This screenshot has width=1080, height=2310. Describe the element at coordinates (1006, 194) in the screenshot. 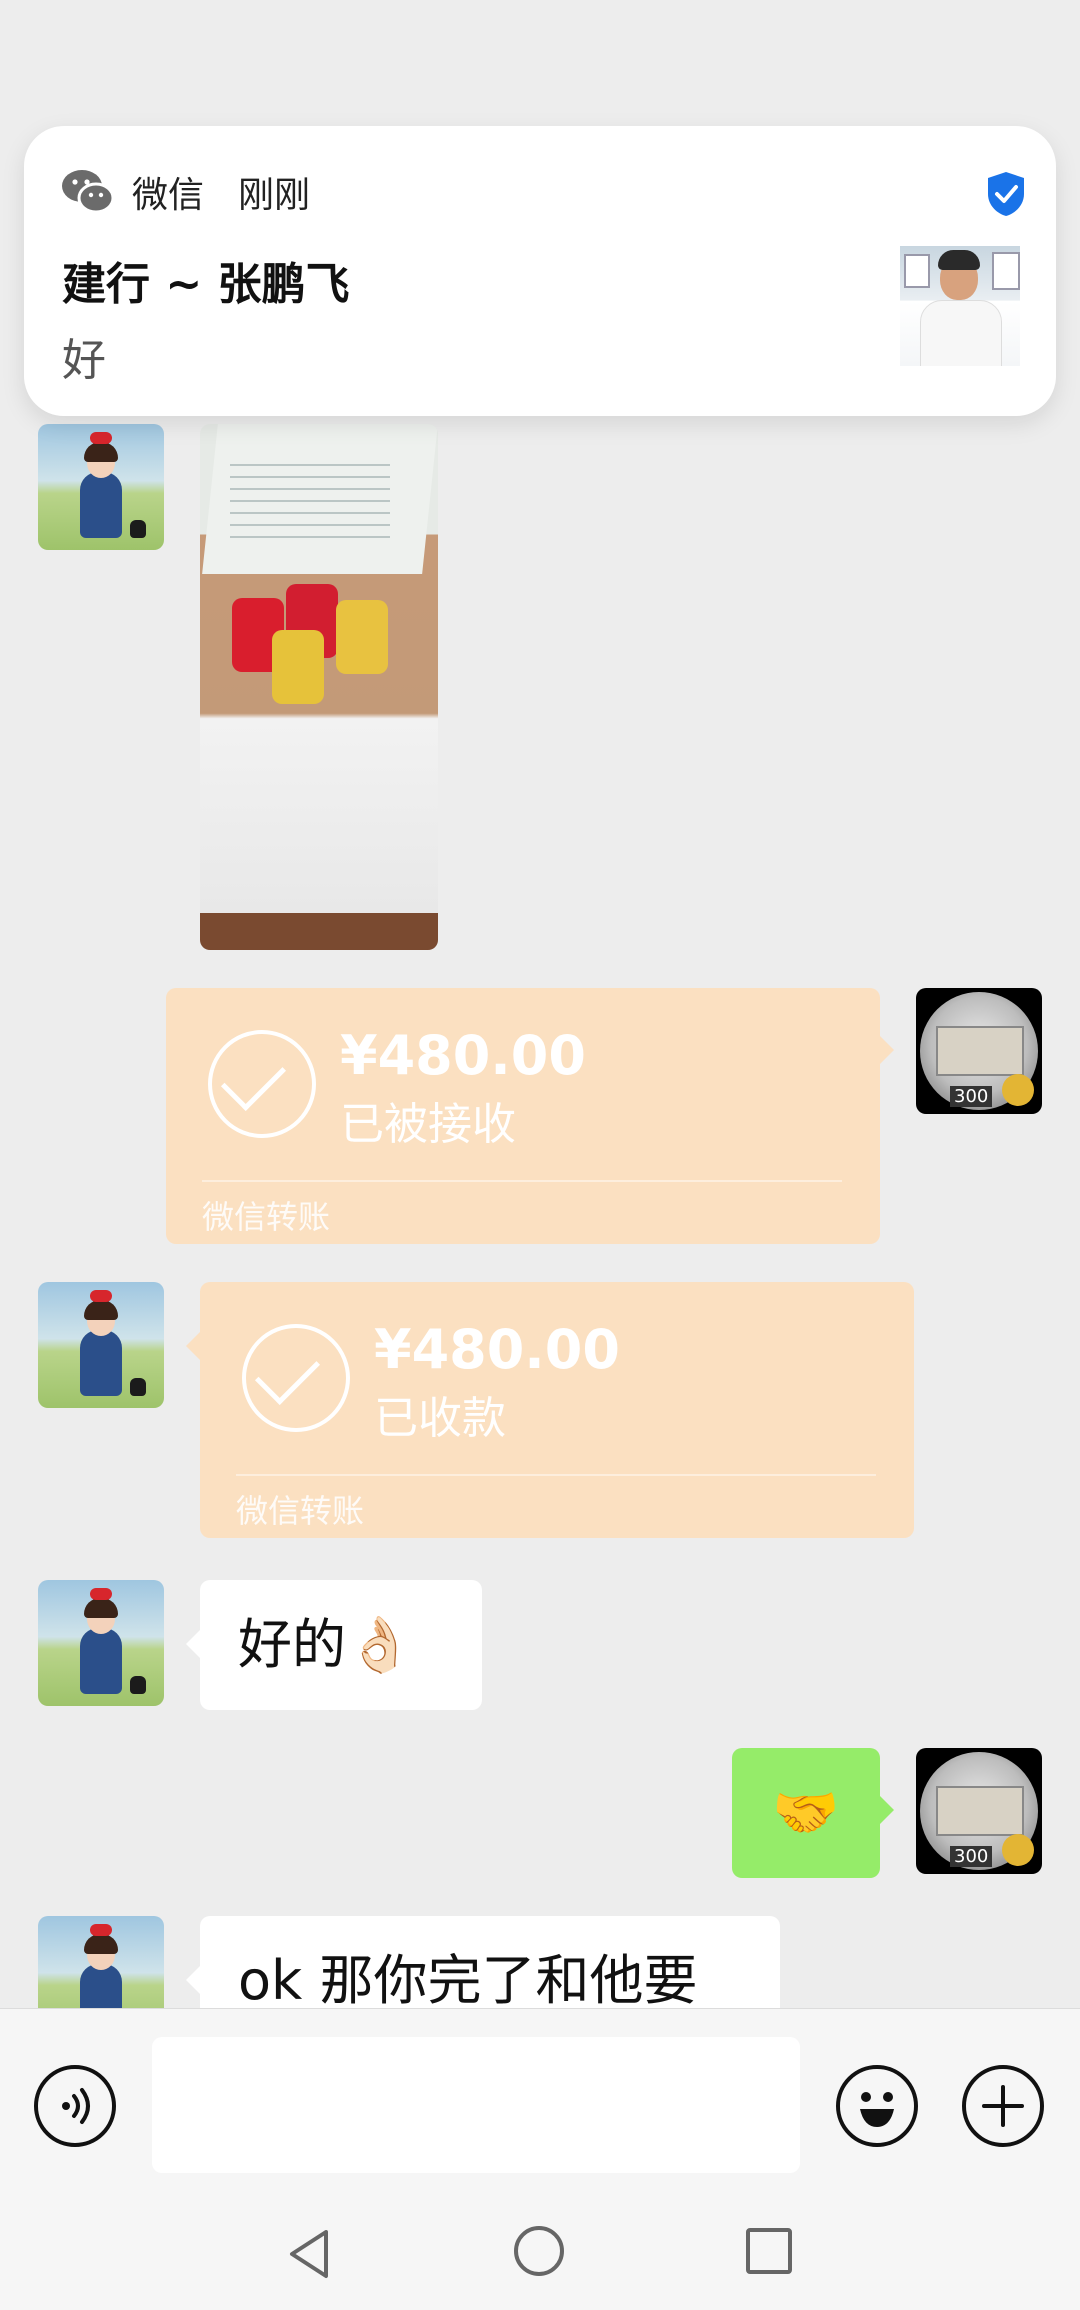

I see `verified-shield-icon` at that location.